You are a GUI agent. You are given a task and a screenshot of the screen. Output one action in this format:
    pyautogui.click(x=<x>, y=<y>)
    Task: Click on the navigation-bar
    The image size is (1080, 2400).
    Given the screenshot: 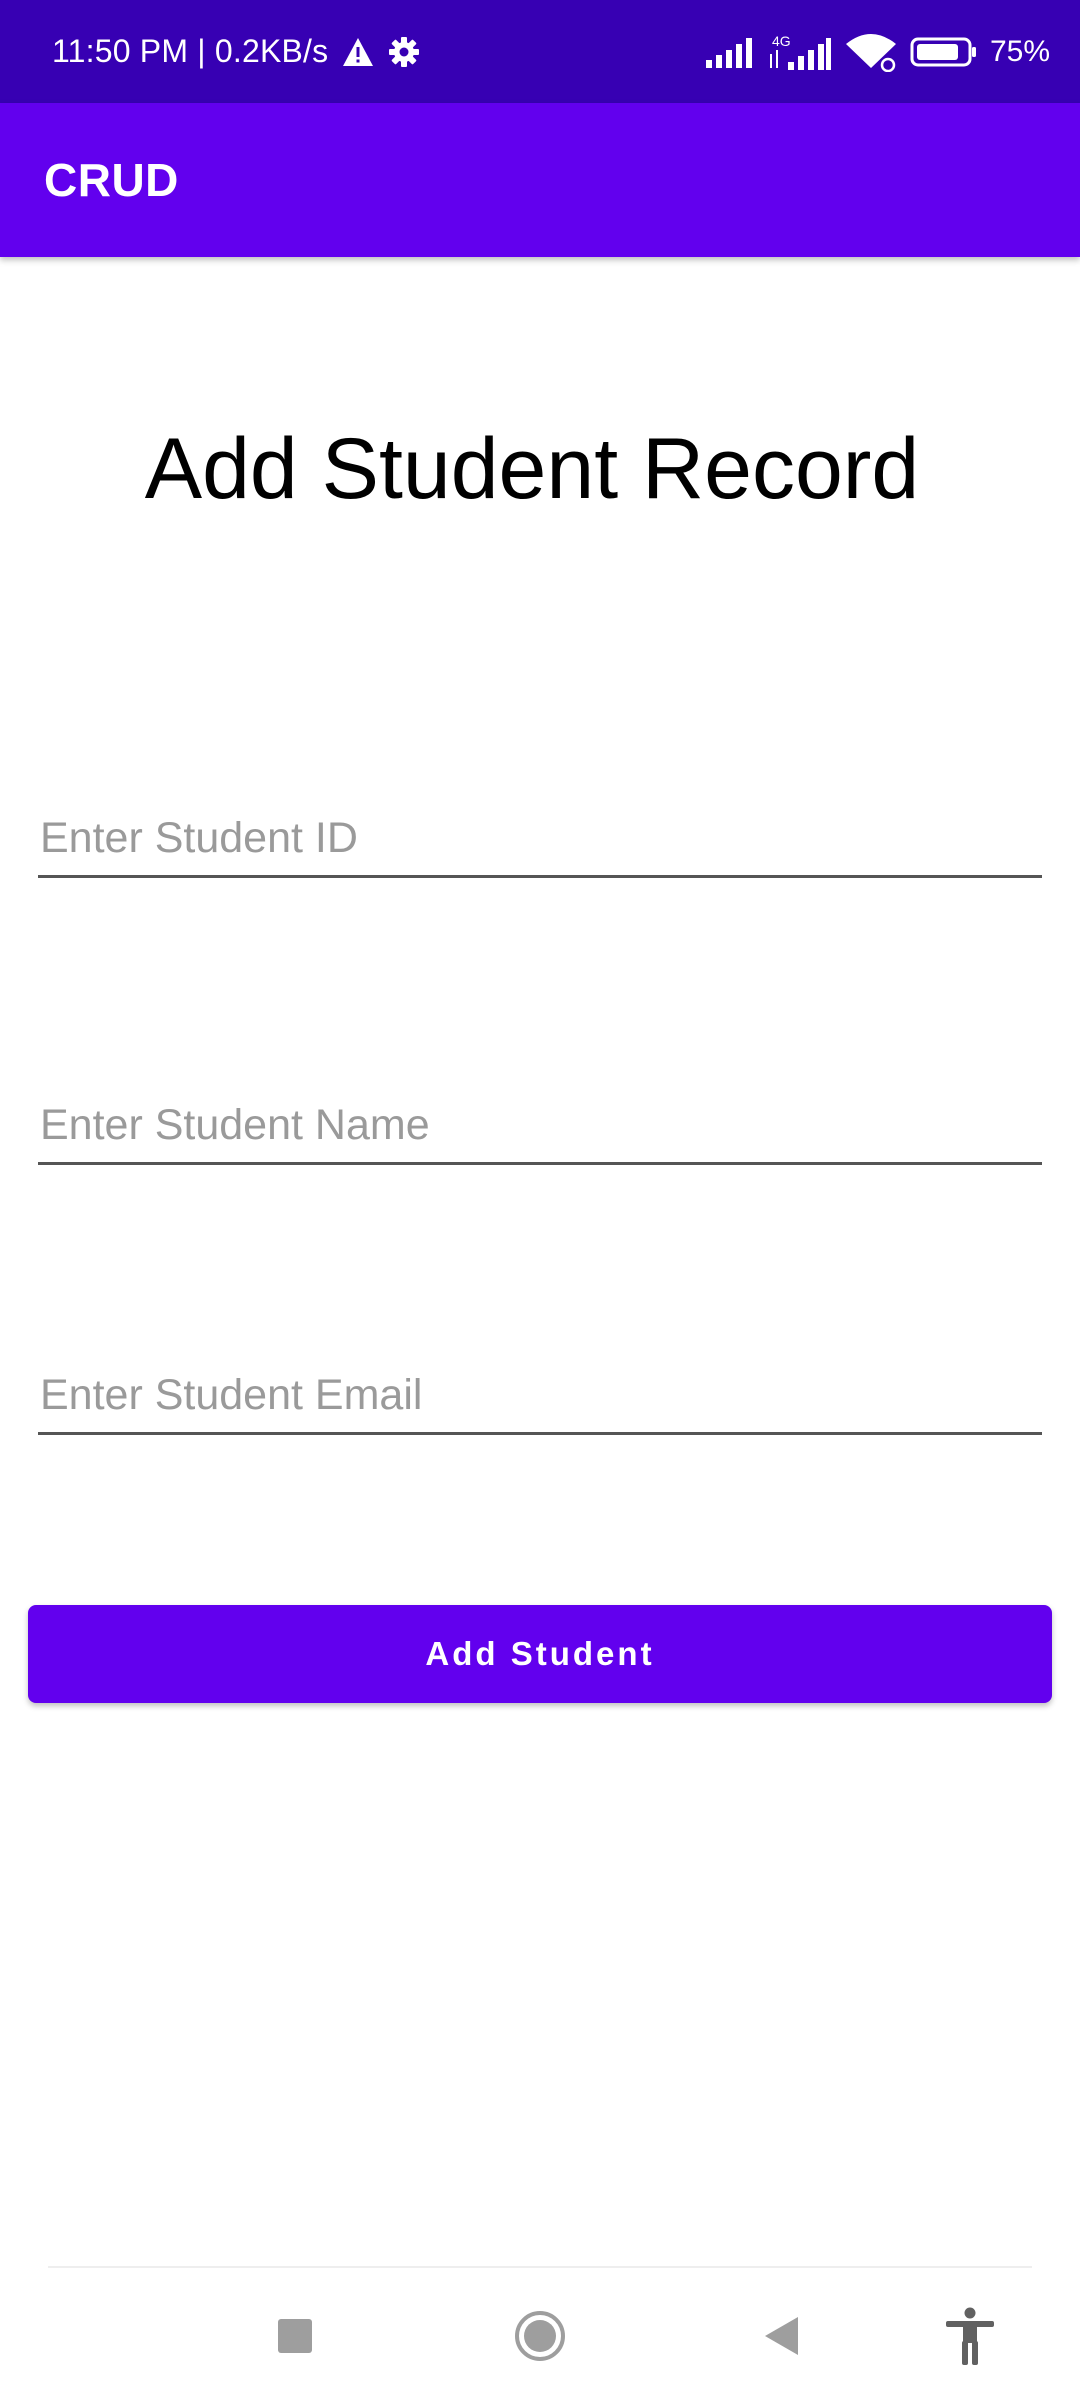 What is the action you would take?
    pyautogui.click(x=540, y=2333)
    